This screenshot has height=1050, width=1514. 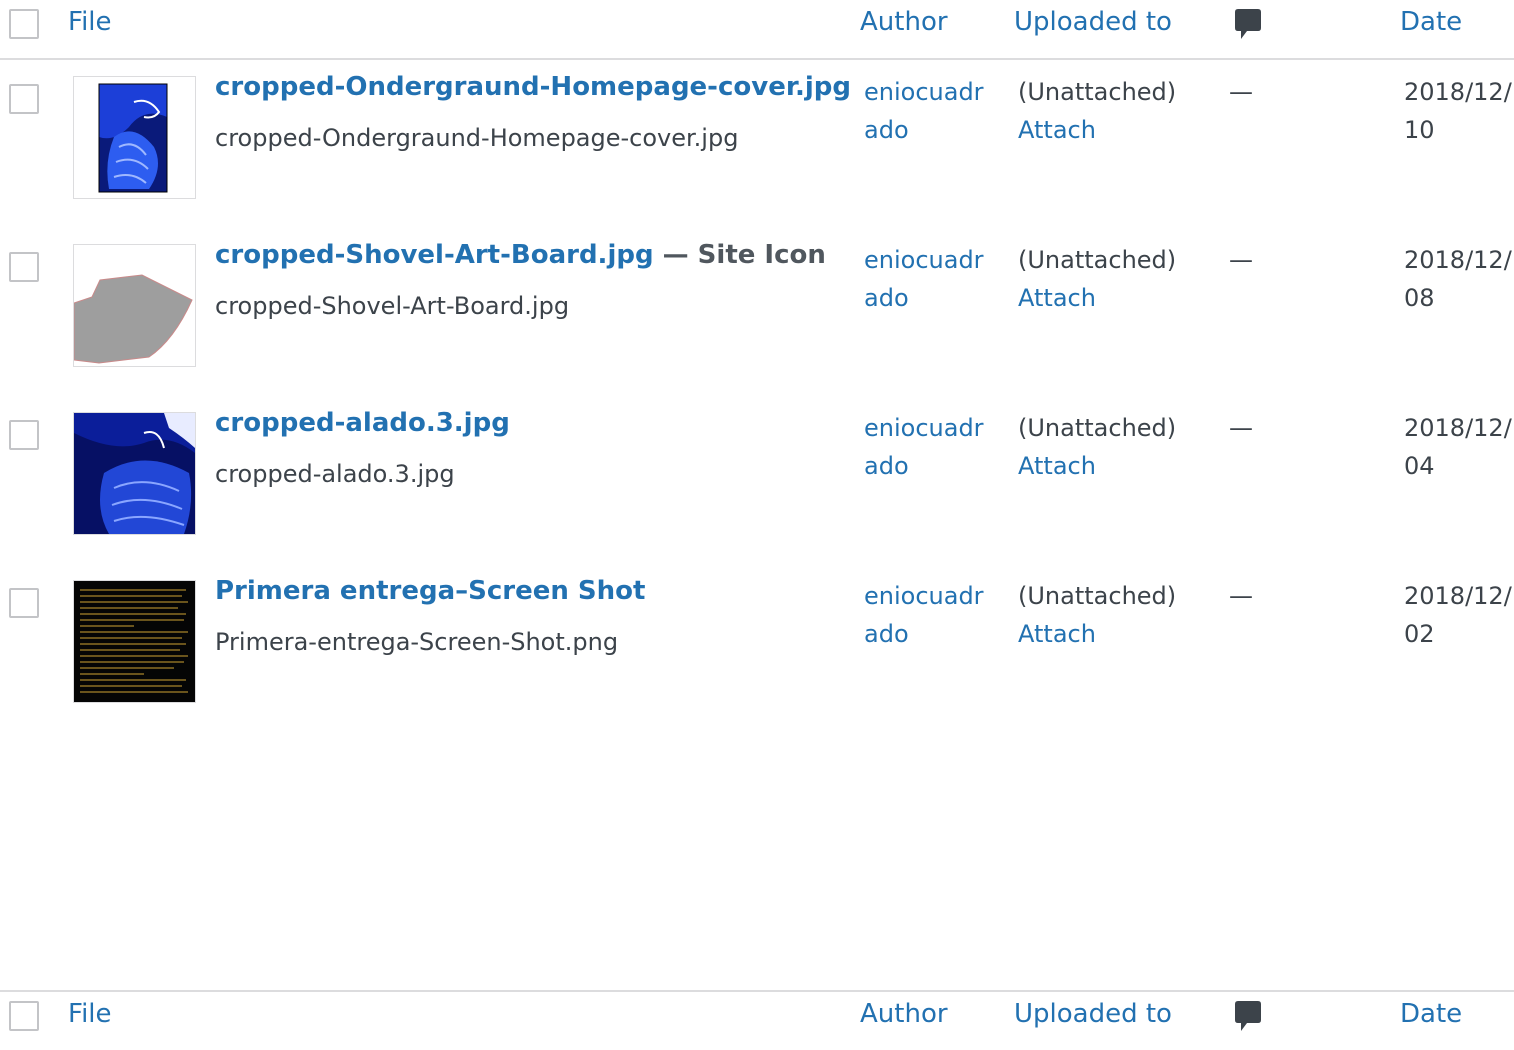 What do you see at coordinates (477, 138) in the screenshot?
I see `media-filename: cropped-Ondergraund-Homepage-cover.jpg` at bounding box center [477, 138].